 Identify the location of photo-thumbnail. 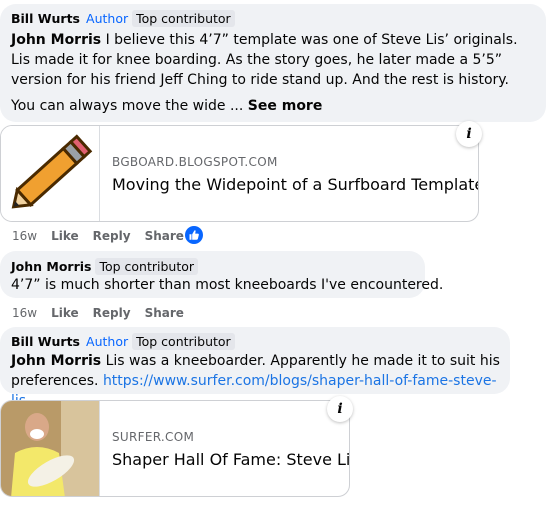
(50, 448).